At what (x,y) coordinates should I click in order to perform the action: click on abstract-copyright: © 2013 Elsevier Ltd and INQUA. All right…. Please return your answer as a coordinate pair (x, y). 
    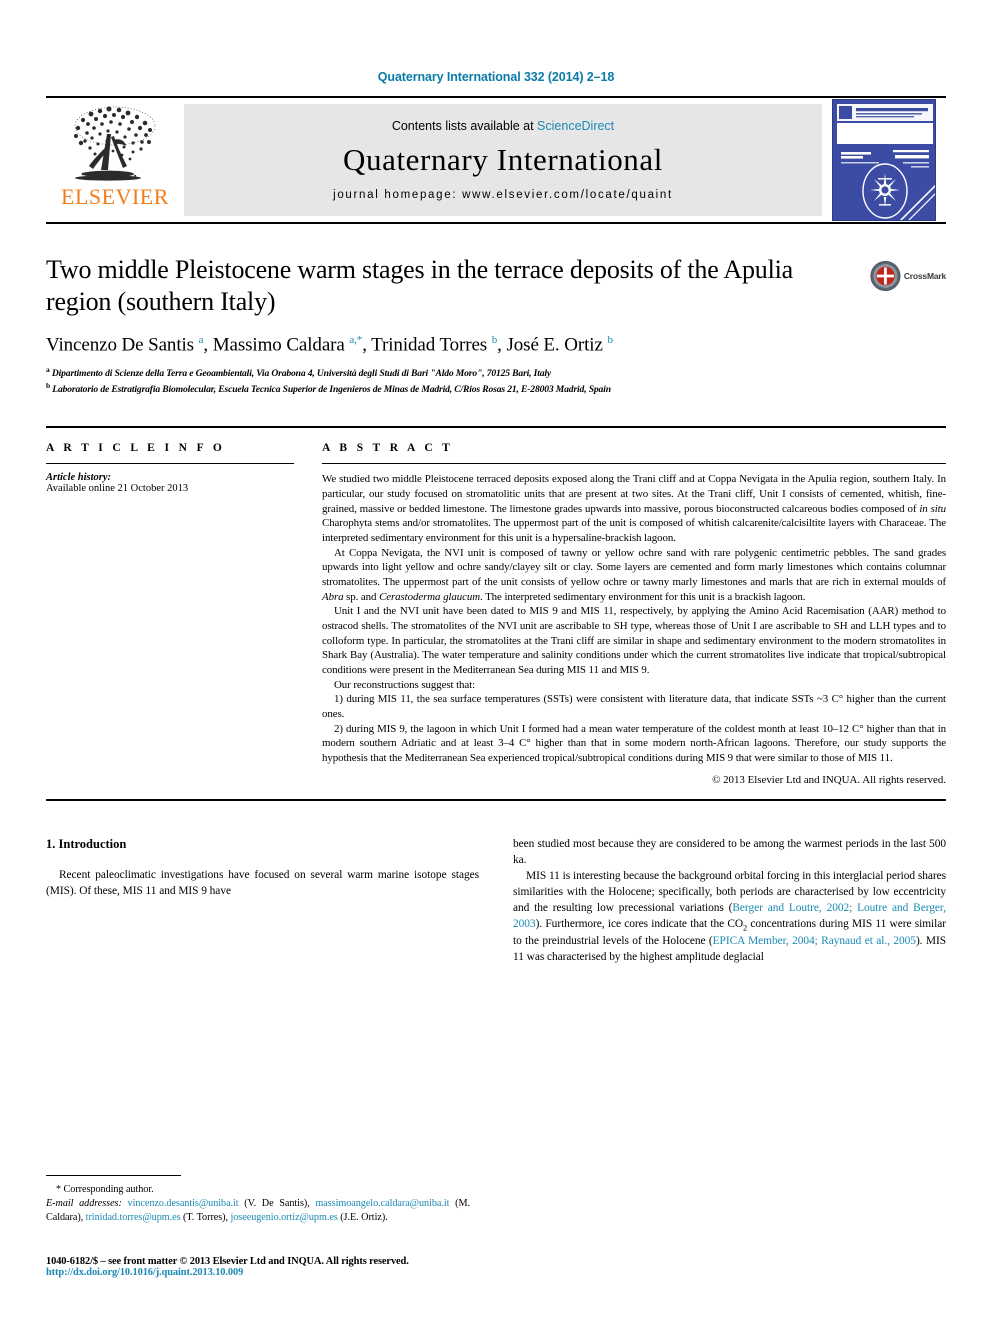
    Looking at the image, I should click on (829, 780).